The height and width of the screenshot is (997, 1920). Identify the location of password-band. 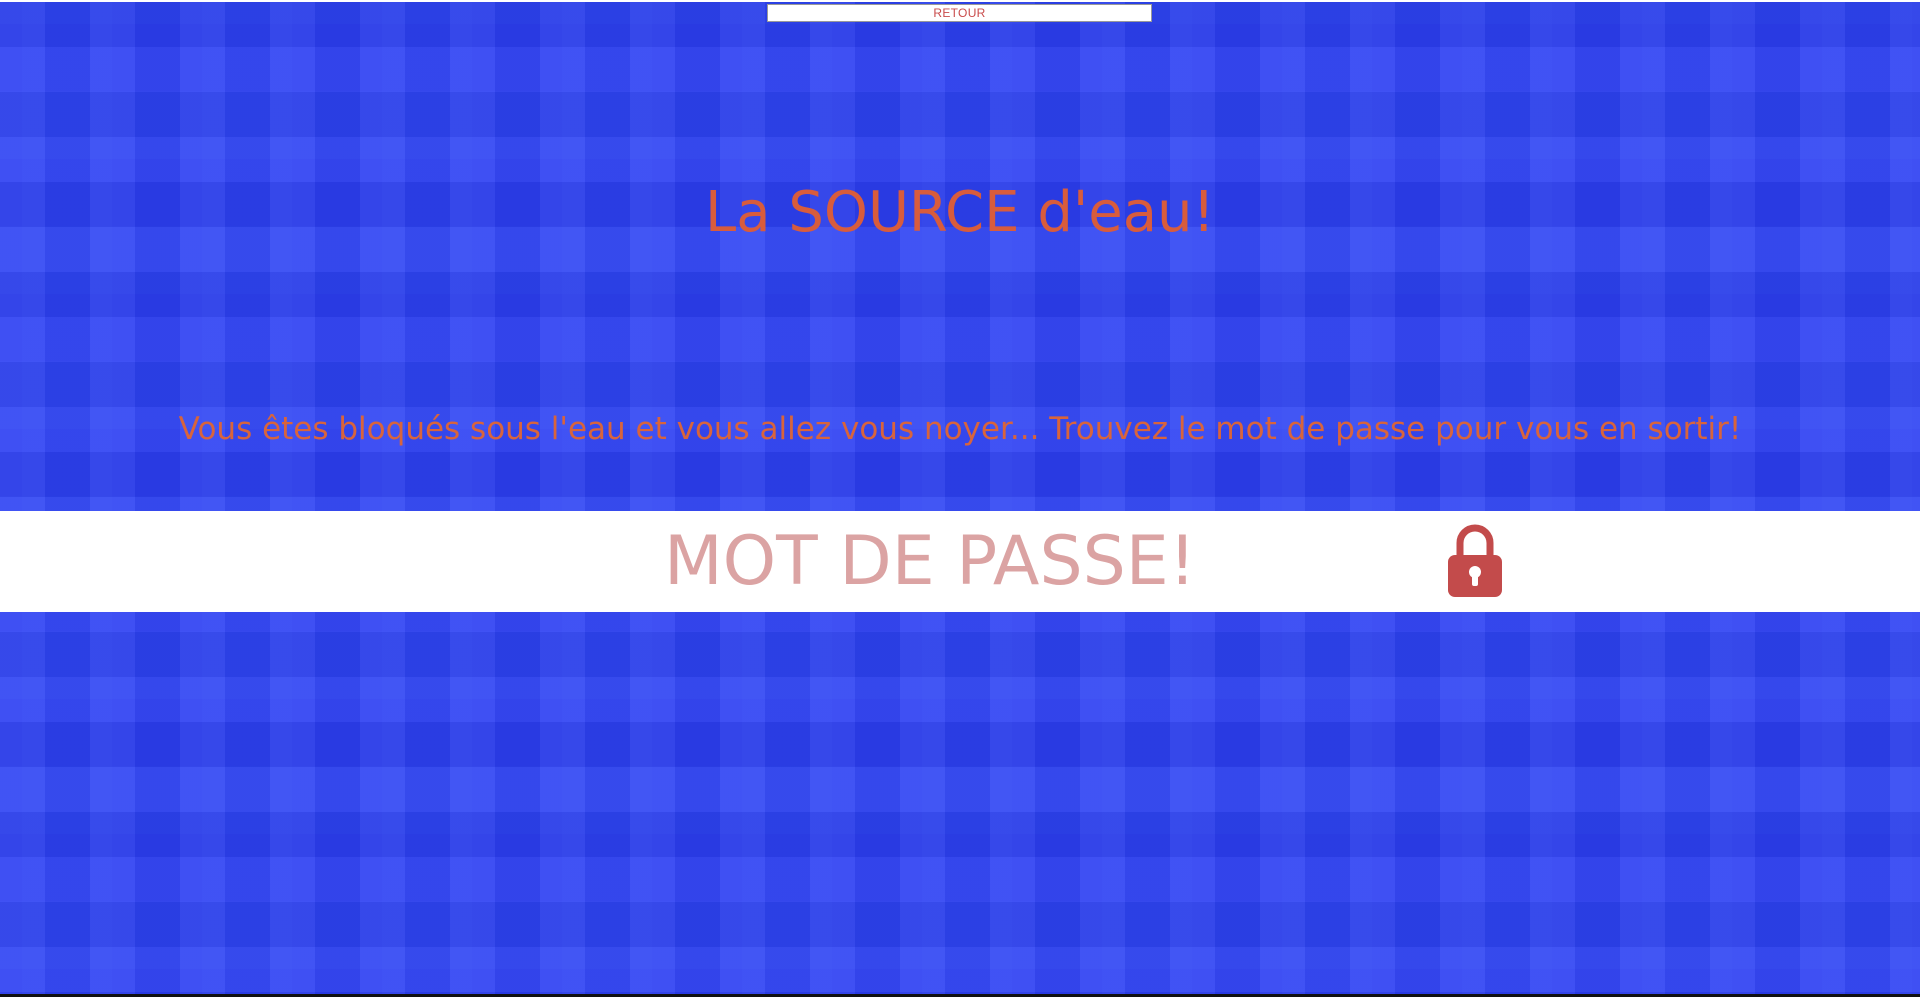
(960, 561).